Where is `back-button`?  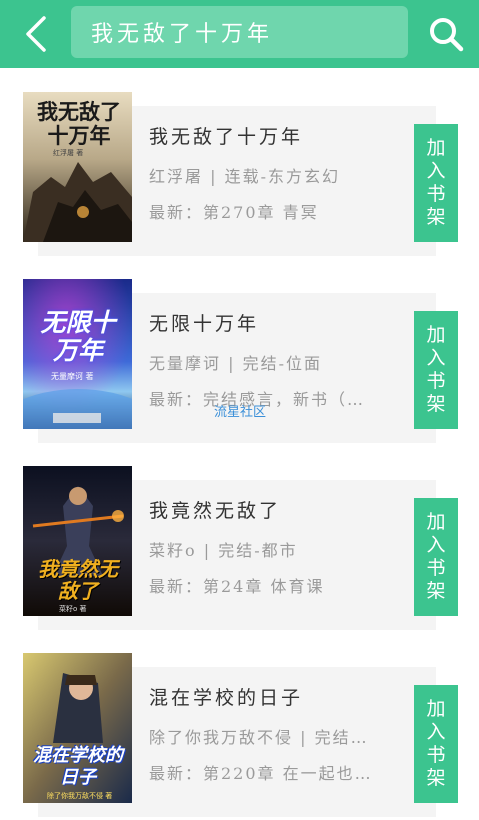
back-button is located at coordinates (36, 34).